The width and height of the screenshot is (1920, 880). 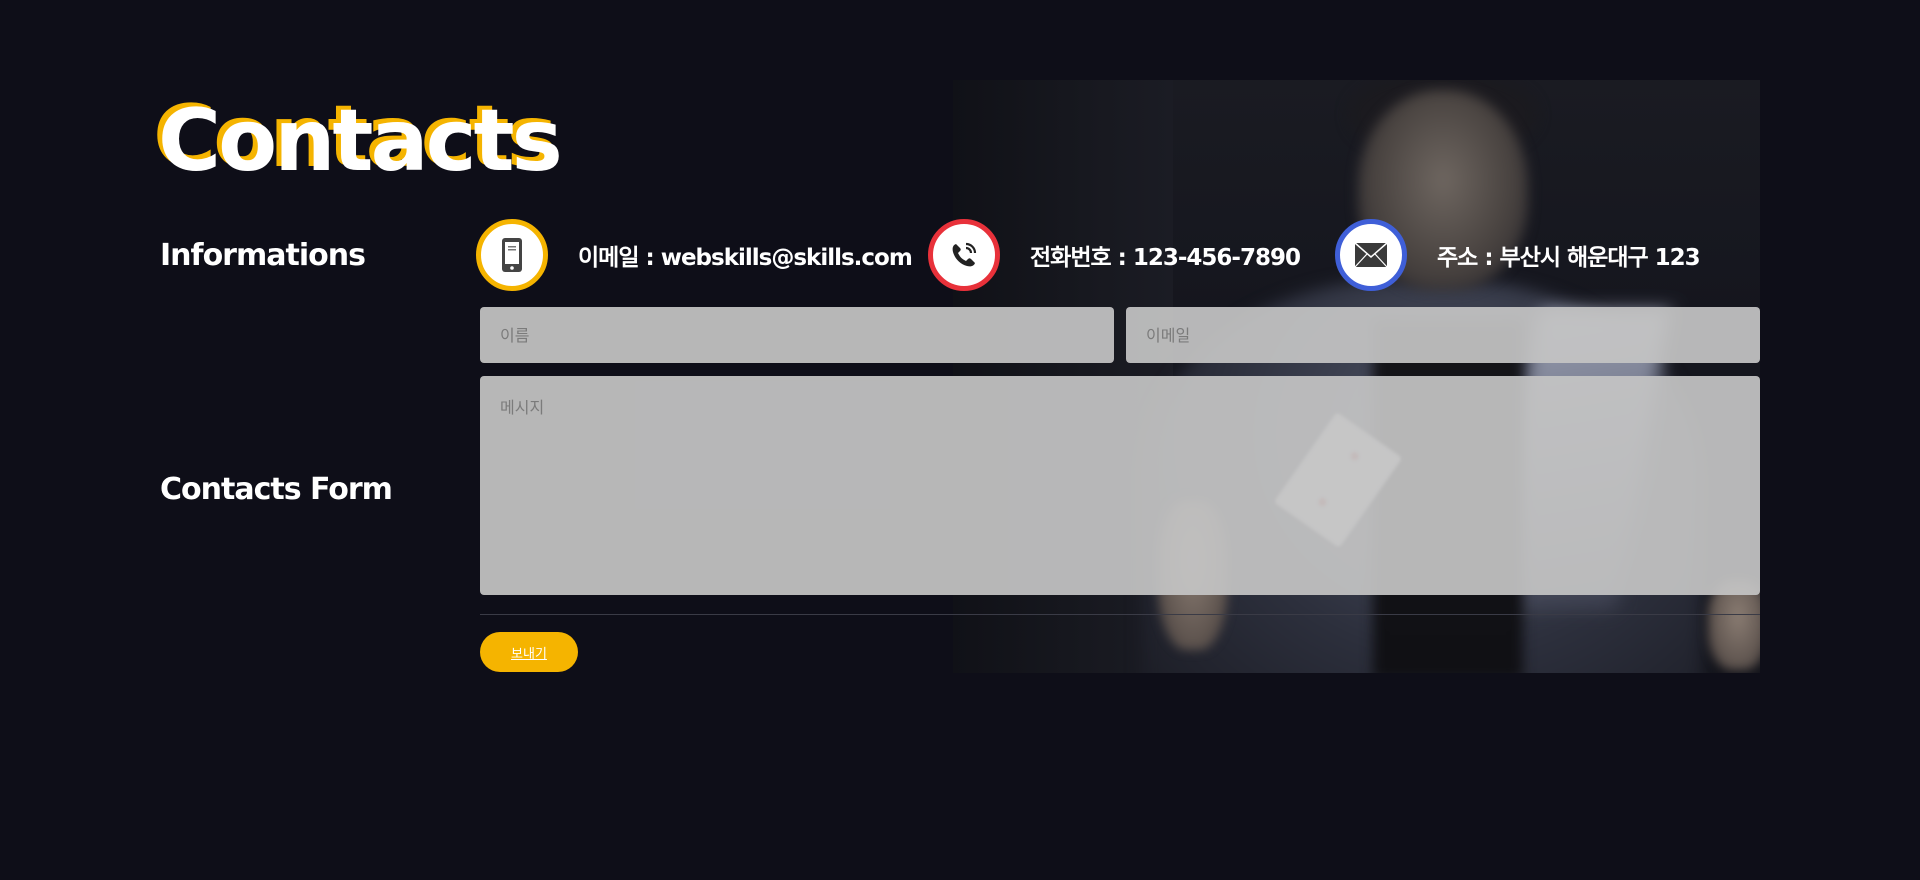 I want to click on info-email: 이메일 : webskills@skills.com, so click(x=694, y=255).